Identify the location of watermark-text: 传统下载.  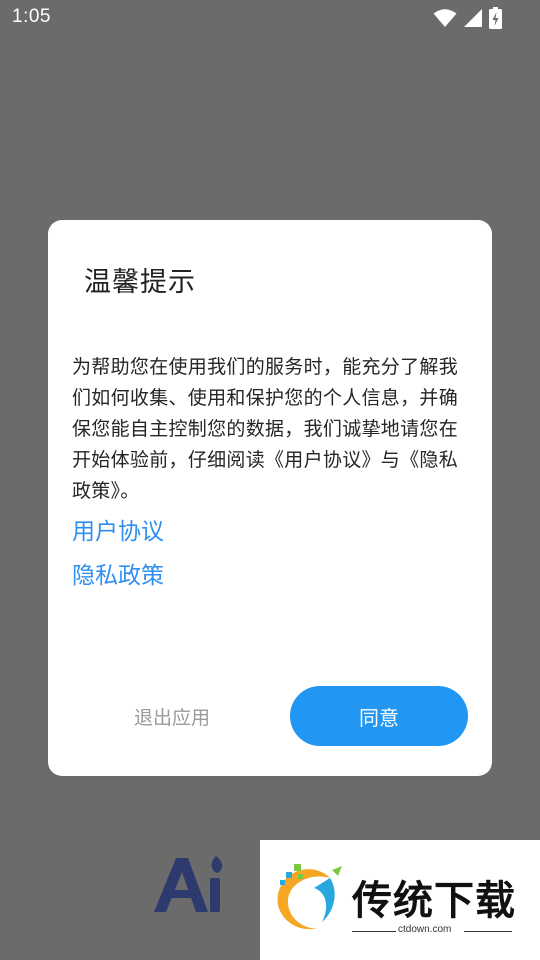
(434, 901).